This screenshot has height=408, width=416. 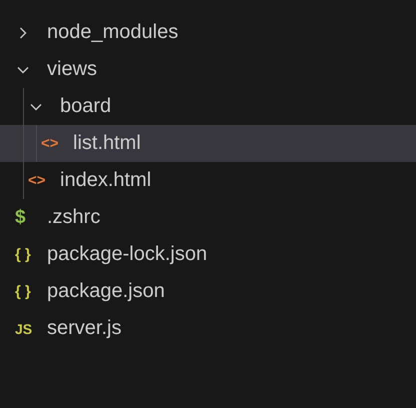 I want to click on tree-item: $ .zshrc, so click(x=208, y=217).